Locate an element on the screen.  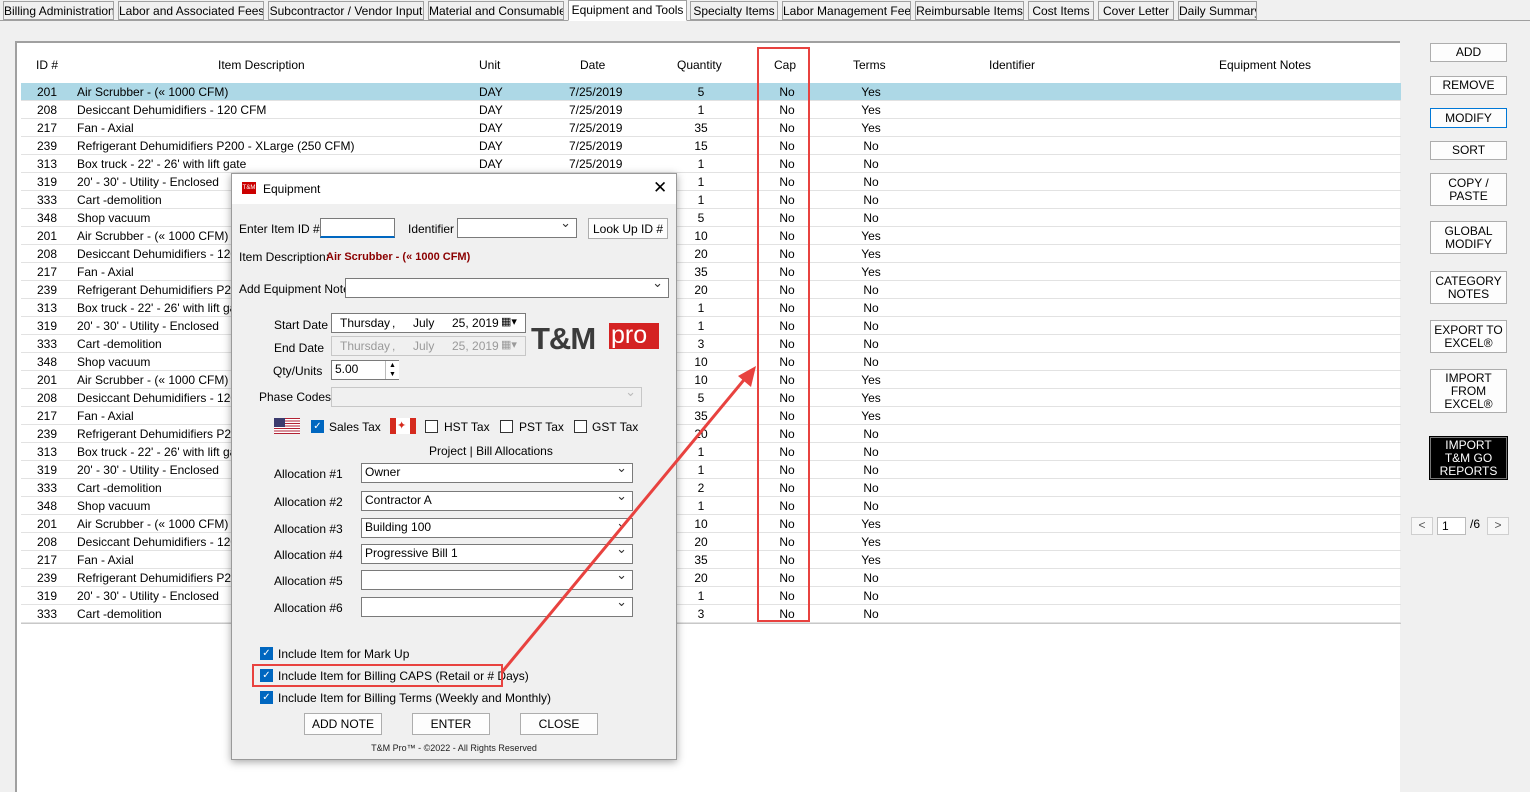
global-modify-button: GLOBAL MODIFY is located at coordinates (1468, 237).